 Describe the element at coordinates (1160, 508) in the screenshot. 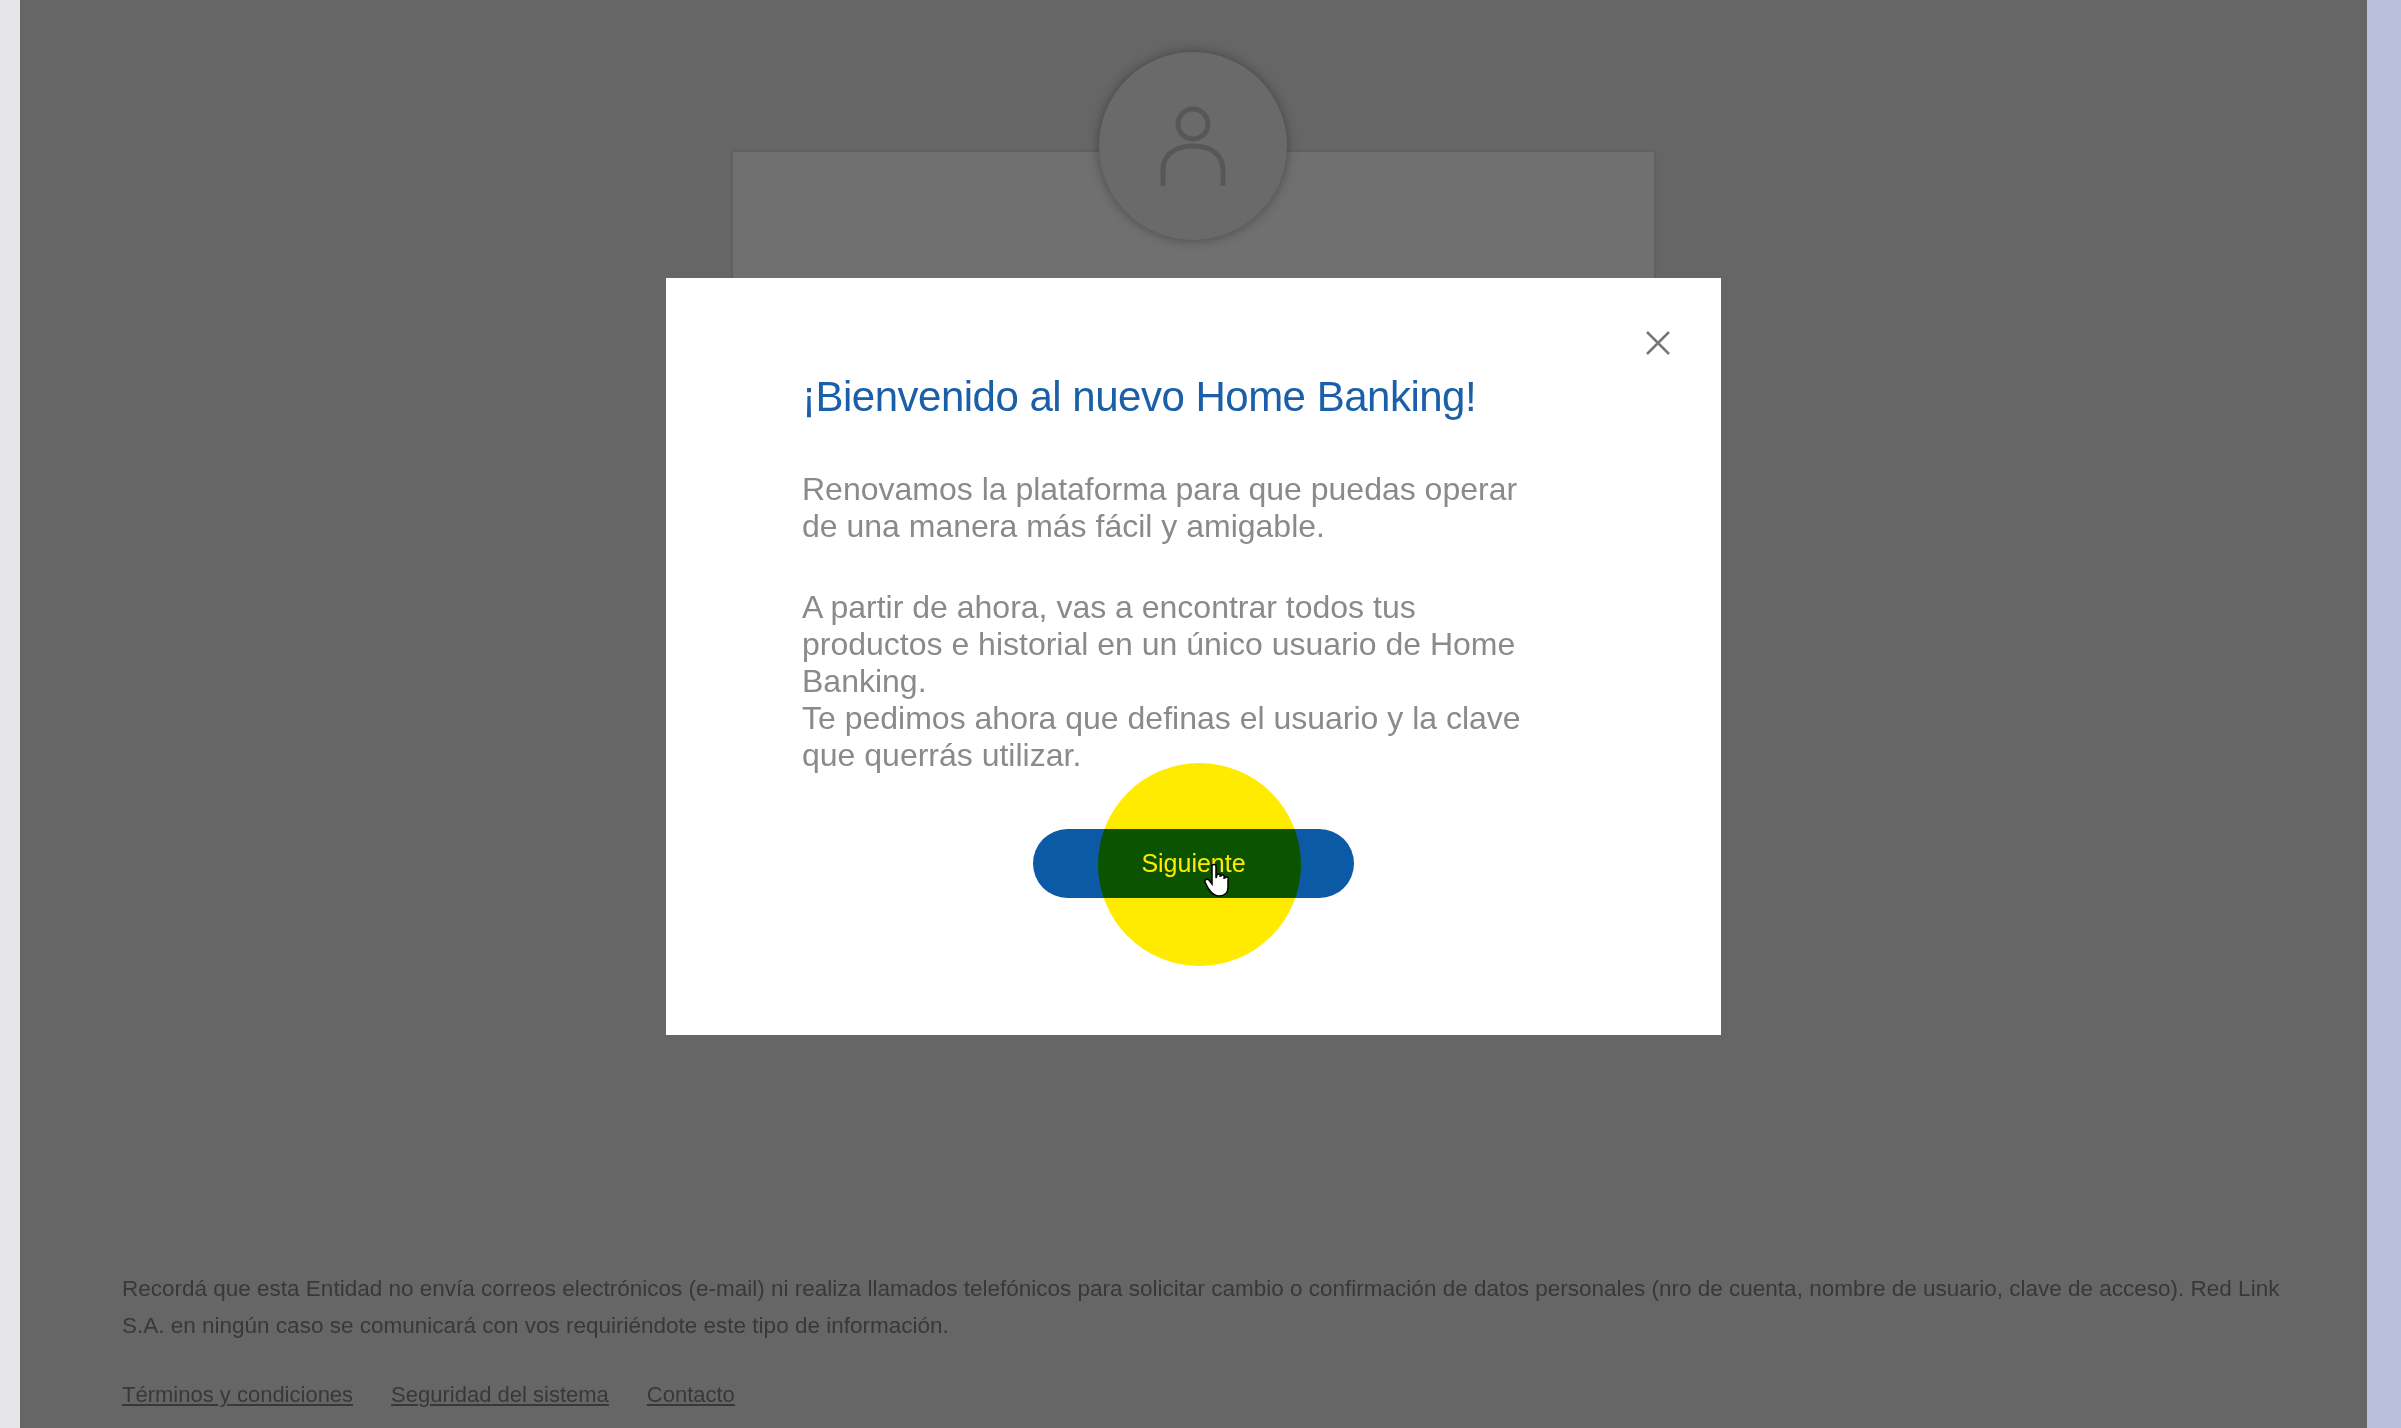

I see `dialog-text: Renovamos la plataforma para que puedas operar de una manera más fácil y amigable.` at that location.